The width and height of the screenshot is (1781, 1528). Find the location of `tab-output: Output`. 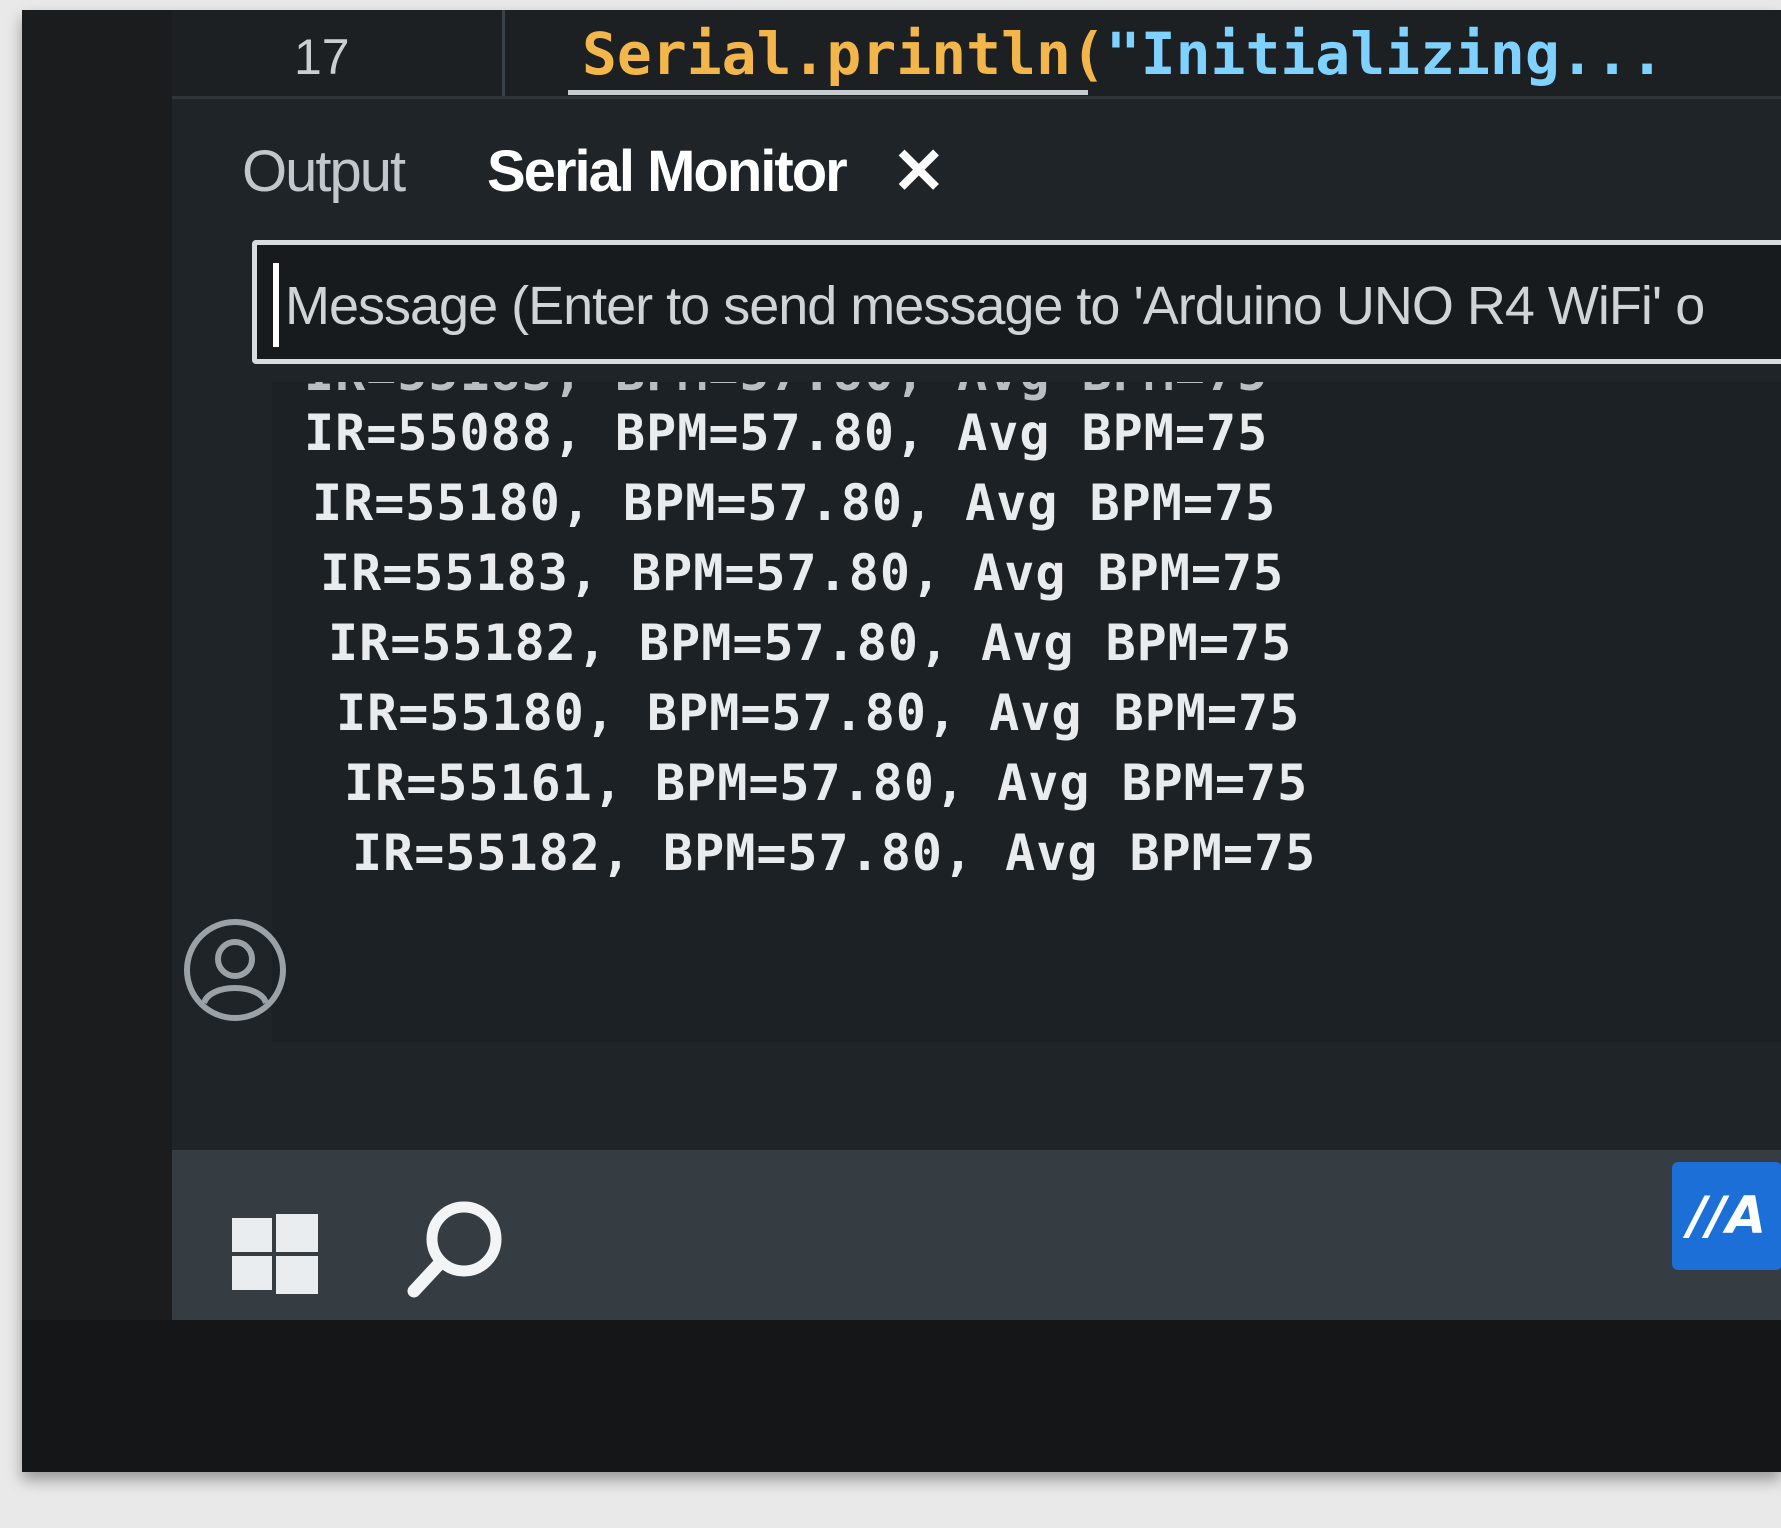

tab-output: Output is located at coordinates (324, 171).